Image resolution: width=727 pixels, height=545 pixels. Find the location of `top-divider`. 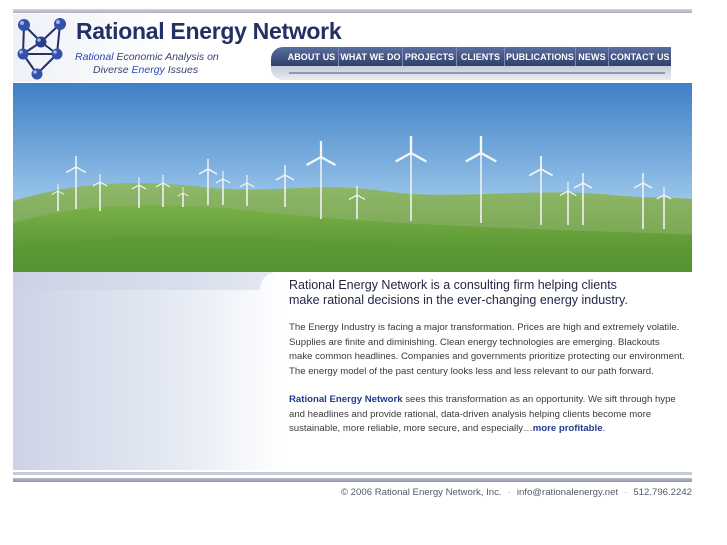

top-divider is located at coordinates (352, 11).